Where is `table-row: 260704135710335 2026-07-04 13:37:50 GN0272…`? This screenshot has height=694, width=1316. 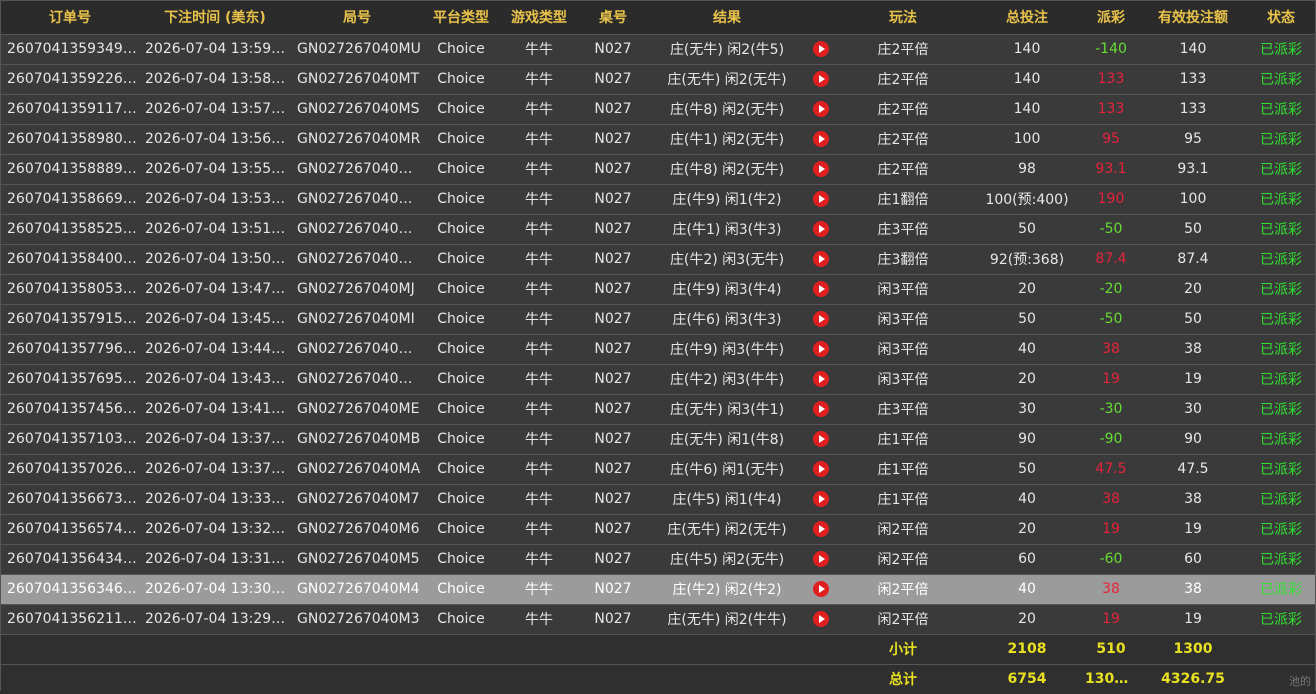 table-row: 260704135710335 2026-07-04 13:37:50 GN0272… is located at coordinates (658, 439).